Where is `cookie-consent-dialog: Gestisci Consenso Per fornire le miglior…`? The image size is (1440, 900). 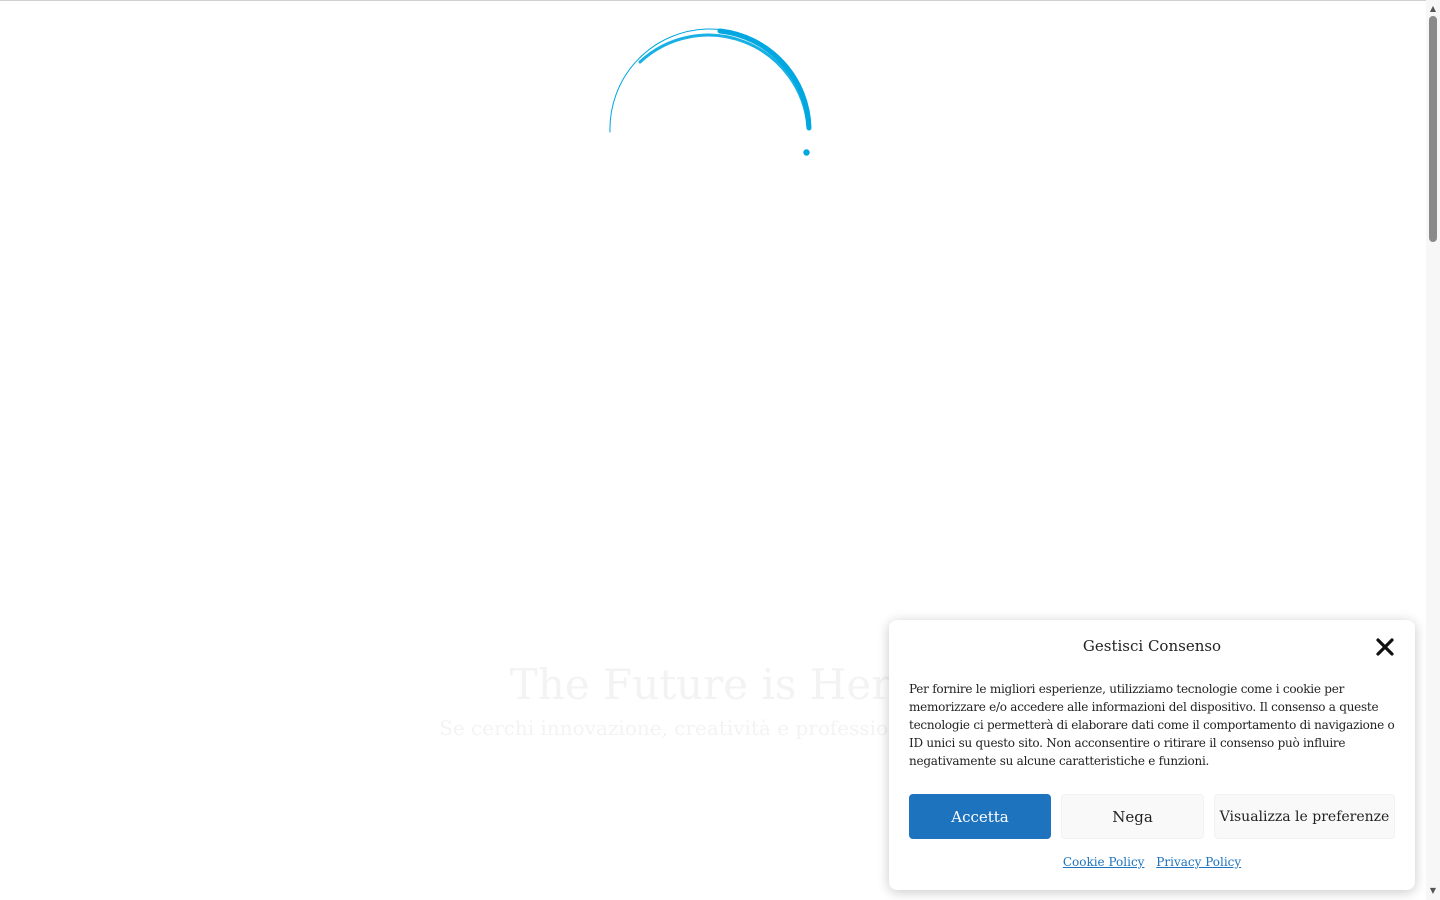 cookie-consent-dialog: Gestisci Consenso Per fornire le miglior… is located at coordinates (1152, 755).